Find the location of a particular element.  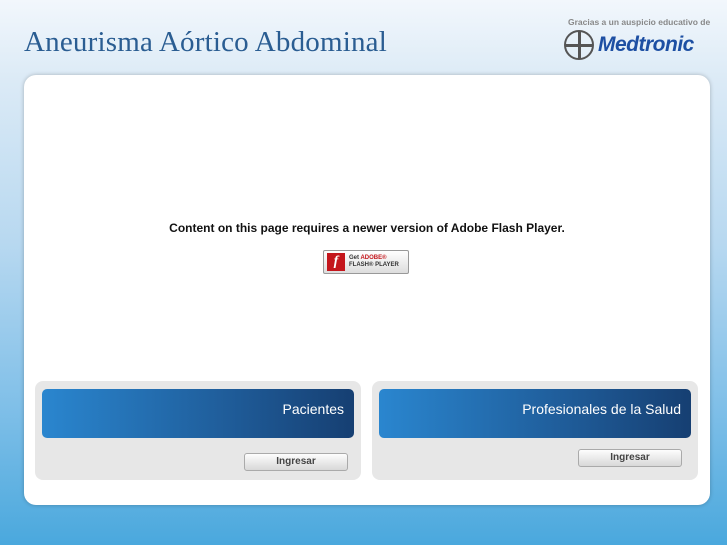

flash-get: Get is located at coordinates (354, 258).